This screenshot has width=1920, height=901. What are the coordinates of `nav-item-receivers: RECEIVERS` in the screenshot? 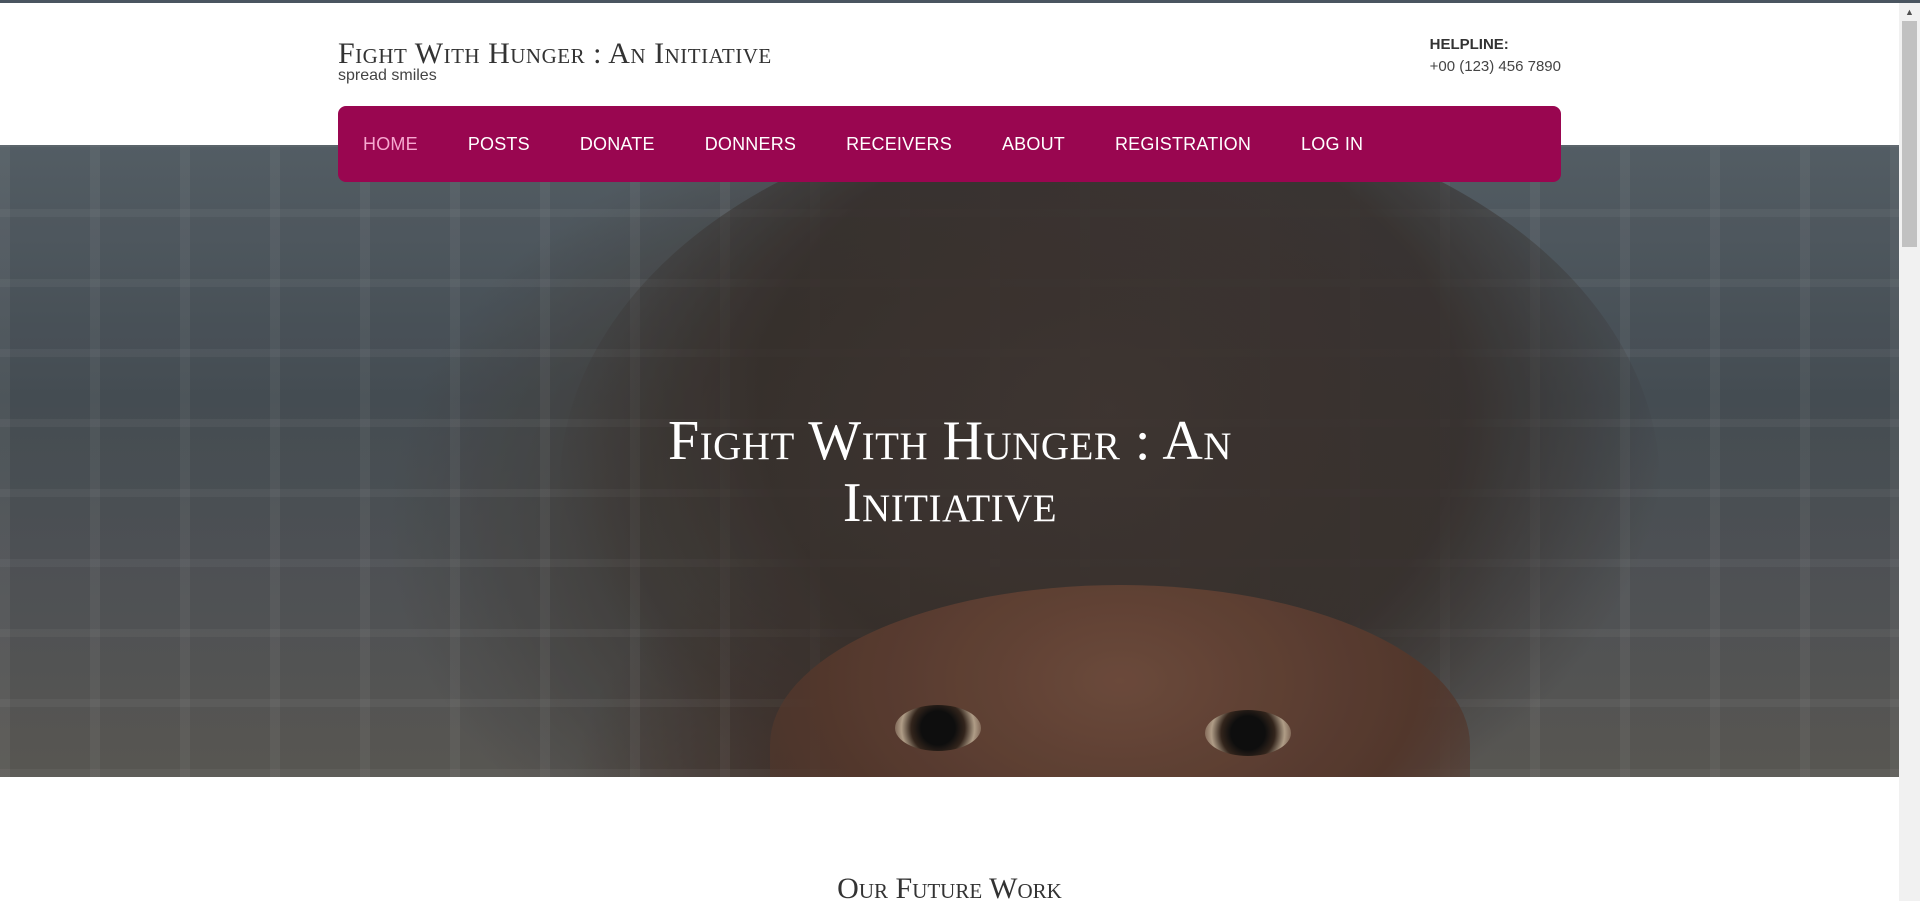 It's located at (899, 144).